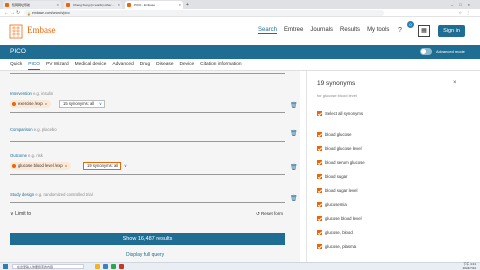  What do you see at coordinates (294, 105) in the screenshot?
I see `delete-intervention-icon: 🗑` at bounding box center [294, 105].